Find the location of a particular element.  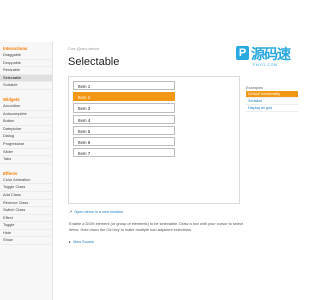

view-source-link: ▸ View Source is located at coordinates (81, 241).